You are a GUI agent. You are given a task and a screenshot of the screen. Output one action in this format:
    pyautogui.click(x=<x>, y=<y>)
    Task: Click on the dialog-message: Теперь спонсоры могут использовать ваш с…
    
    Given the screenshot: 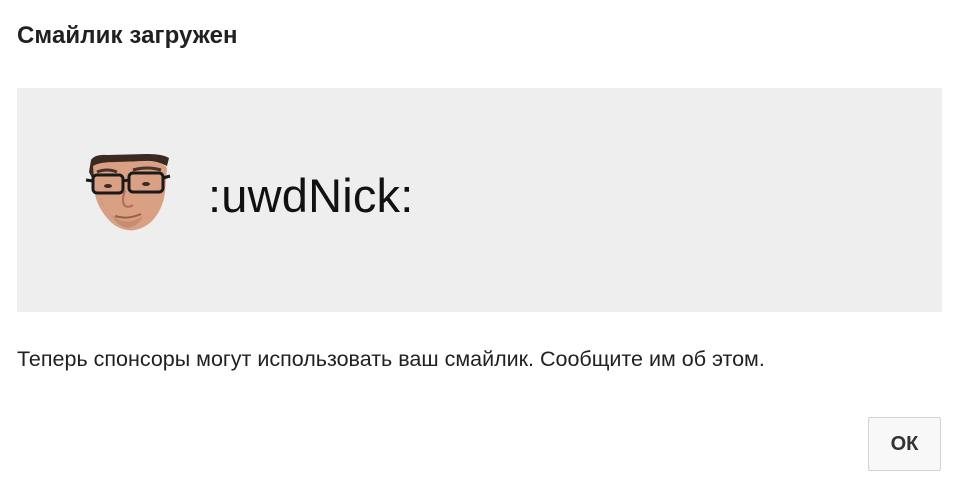 What is the action you would take?
    pyautogui.click(x=391, y=359)
    